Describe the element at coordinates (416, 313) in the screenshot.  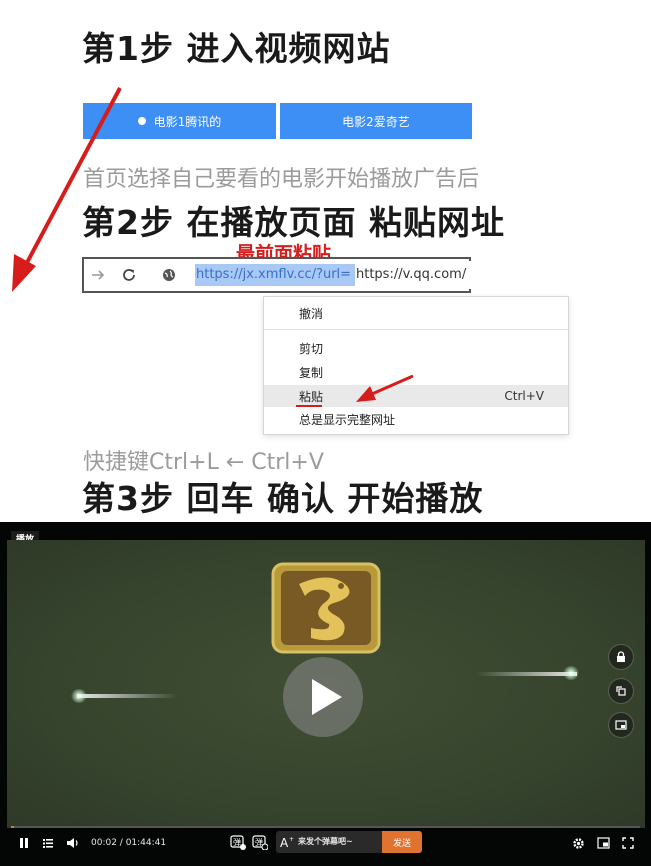
I see `menu-item-undo: 撤消` at that location.